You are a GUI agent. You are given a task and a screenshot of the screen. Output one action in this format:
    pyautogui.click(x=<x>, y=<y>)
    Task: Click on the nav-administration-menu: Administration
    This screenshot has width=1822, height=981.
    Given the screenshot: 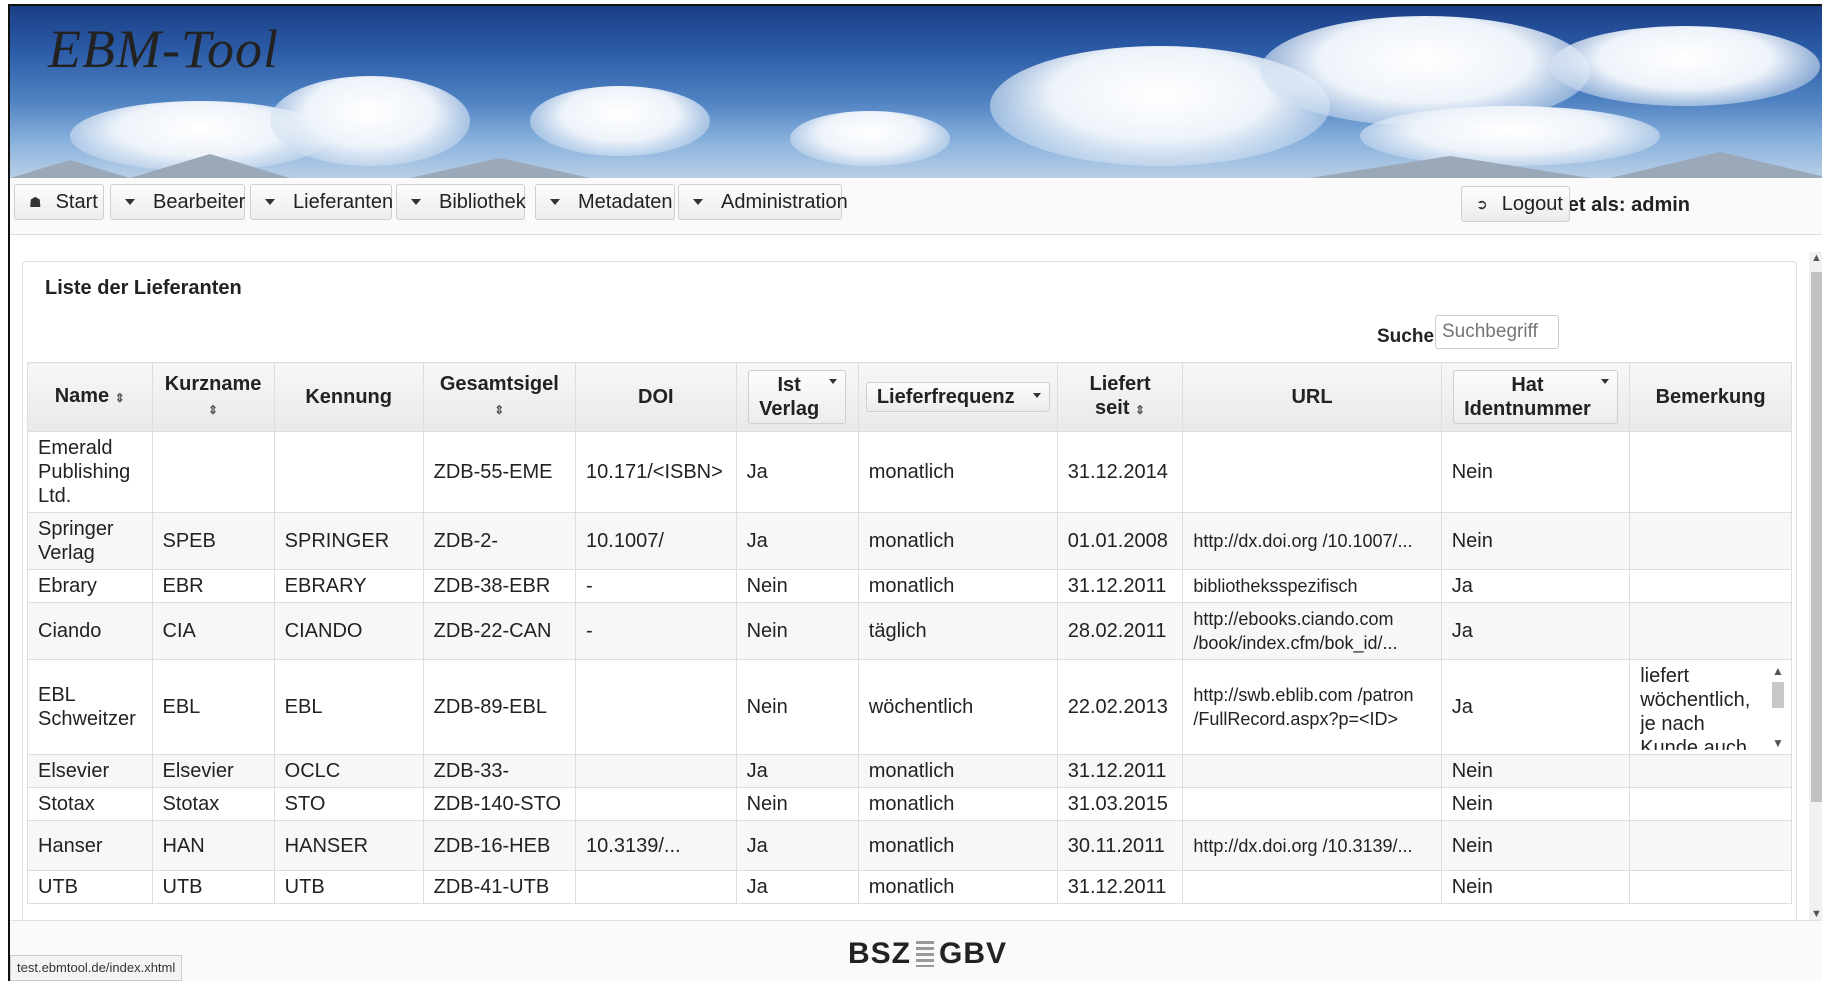 What is the action you would take?
    pyautogui.click(x=763, y=202)
    